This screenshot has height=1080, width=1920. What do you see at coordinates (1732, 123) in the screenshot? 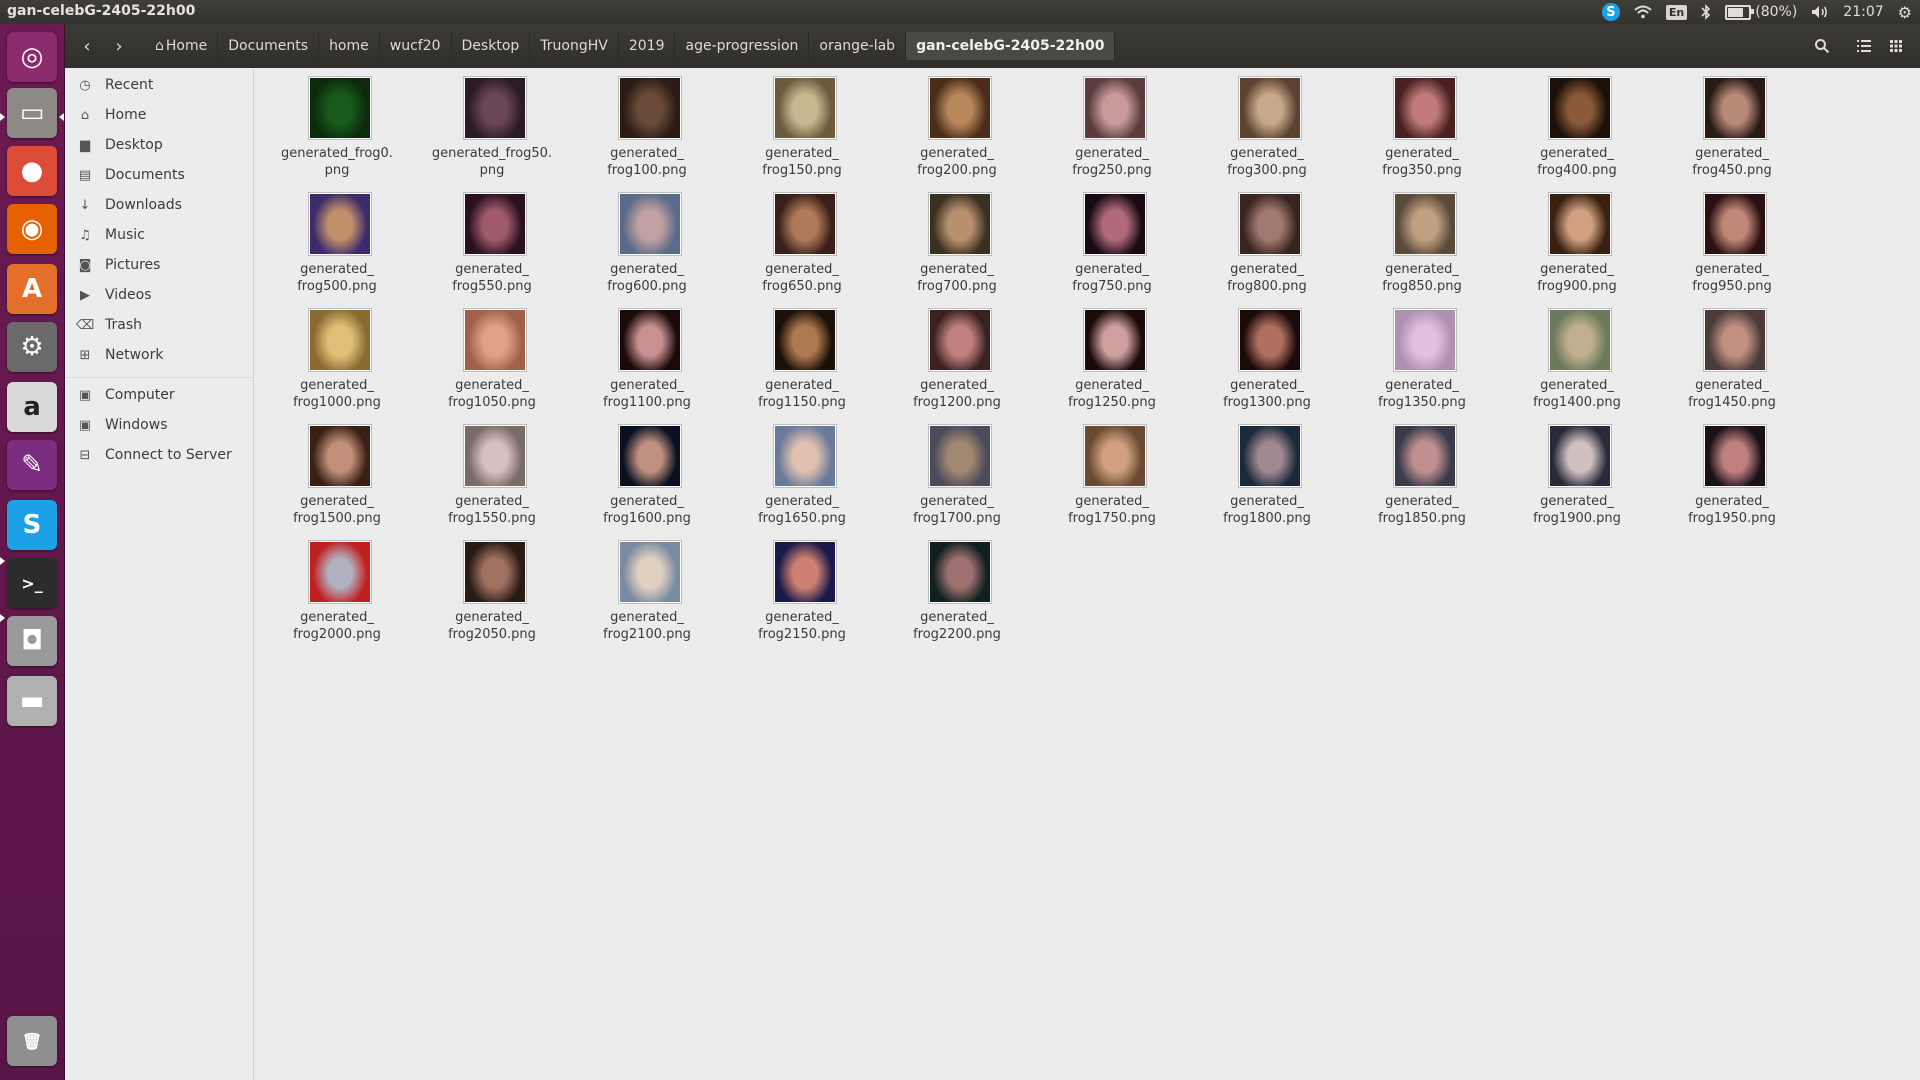
I see `file-item: generated_ frog450.png` at bounding box center [1732, 123].